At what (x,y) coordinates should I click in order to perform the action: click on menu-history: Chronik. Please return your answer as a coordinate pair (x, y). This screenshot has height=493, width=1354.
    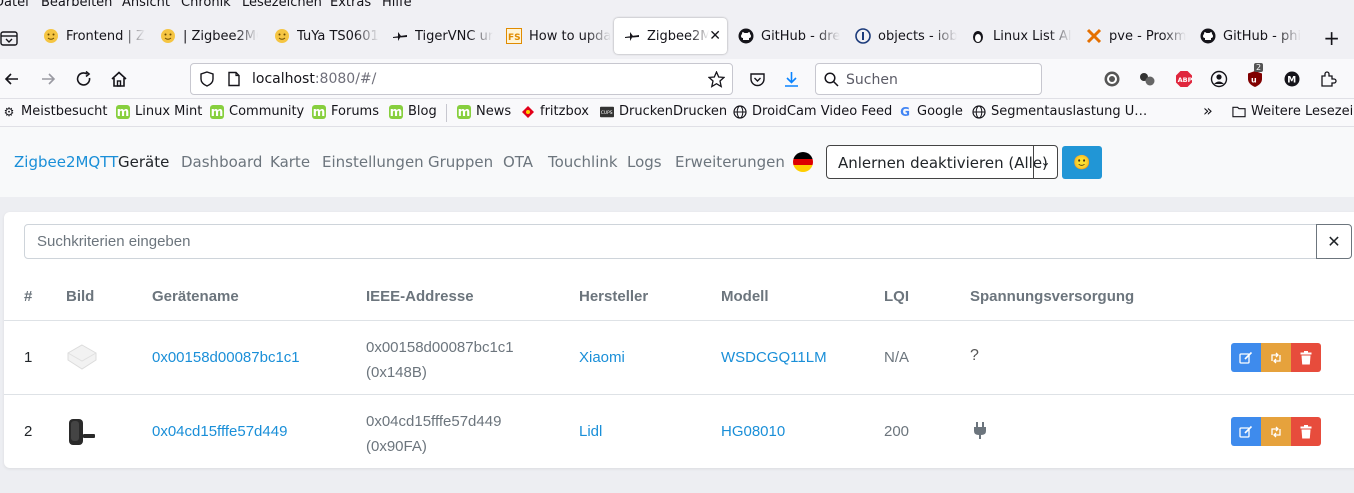
    Looking at the image, I should click on (206, 5).